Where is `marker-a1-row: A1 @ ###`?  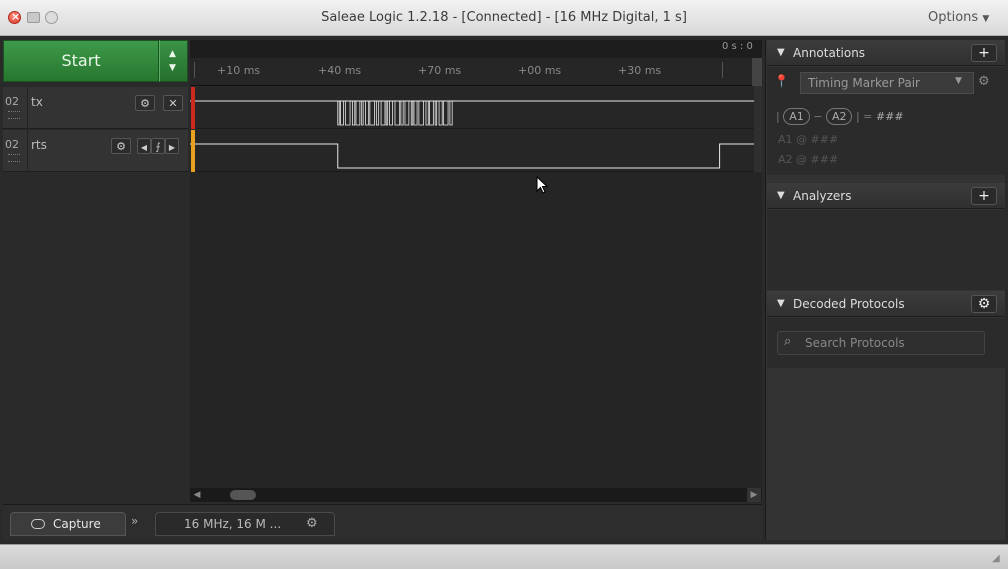 marker-a1-row: A1 @ ### is located at coordinates (808, 139).